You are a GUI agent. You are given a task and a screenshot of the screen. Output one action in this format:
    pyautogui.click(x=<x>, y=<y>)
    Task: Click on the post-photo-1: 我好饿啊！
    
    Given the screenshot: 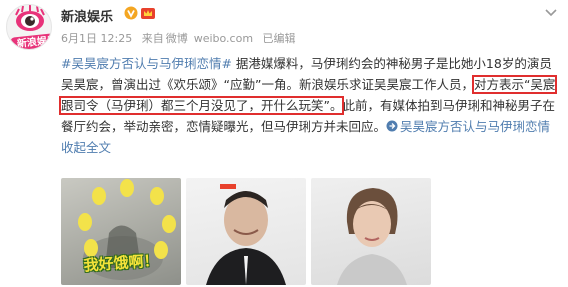 What is the action you would take?
    pyautogui.click(x=121, y=231)
    